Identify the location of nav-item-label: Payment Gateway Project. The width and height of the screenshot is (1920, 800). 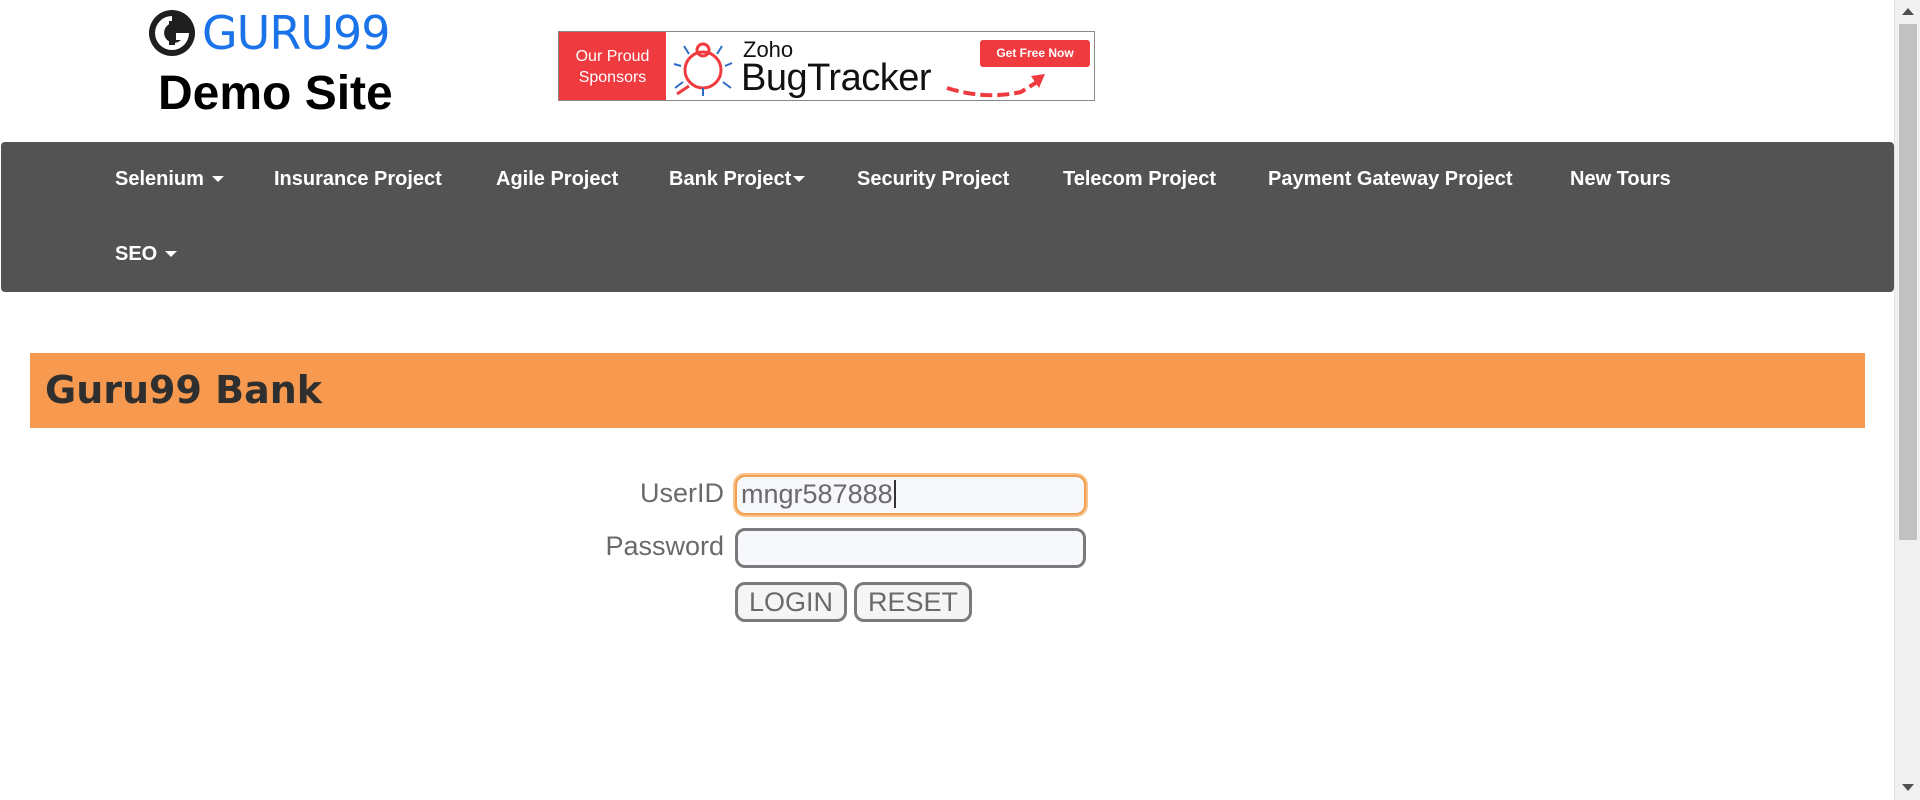
(1390, 179).